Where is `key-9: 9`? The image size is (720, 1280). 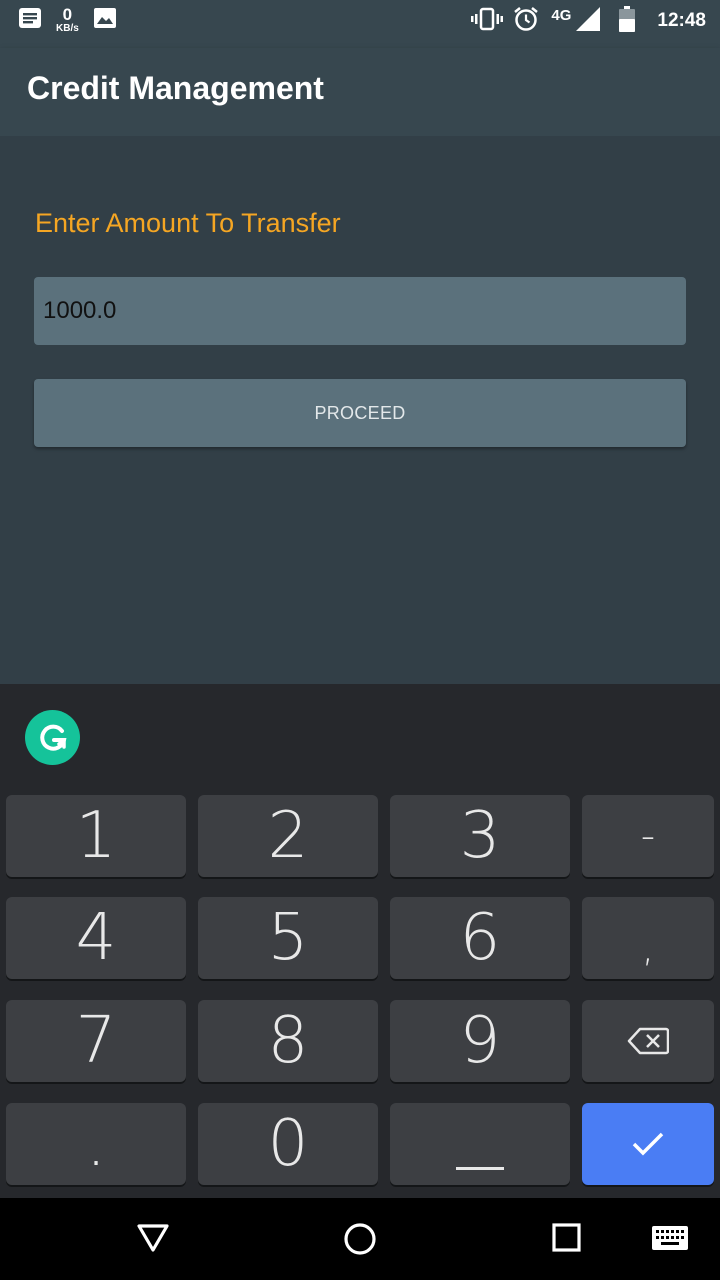 key-9: 9 is located at coordinates (480, 1041).